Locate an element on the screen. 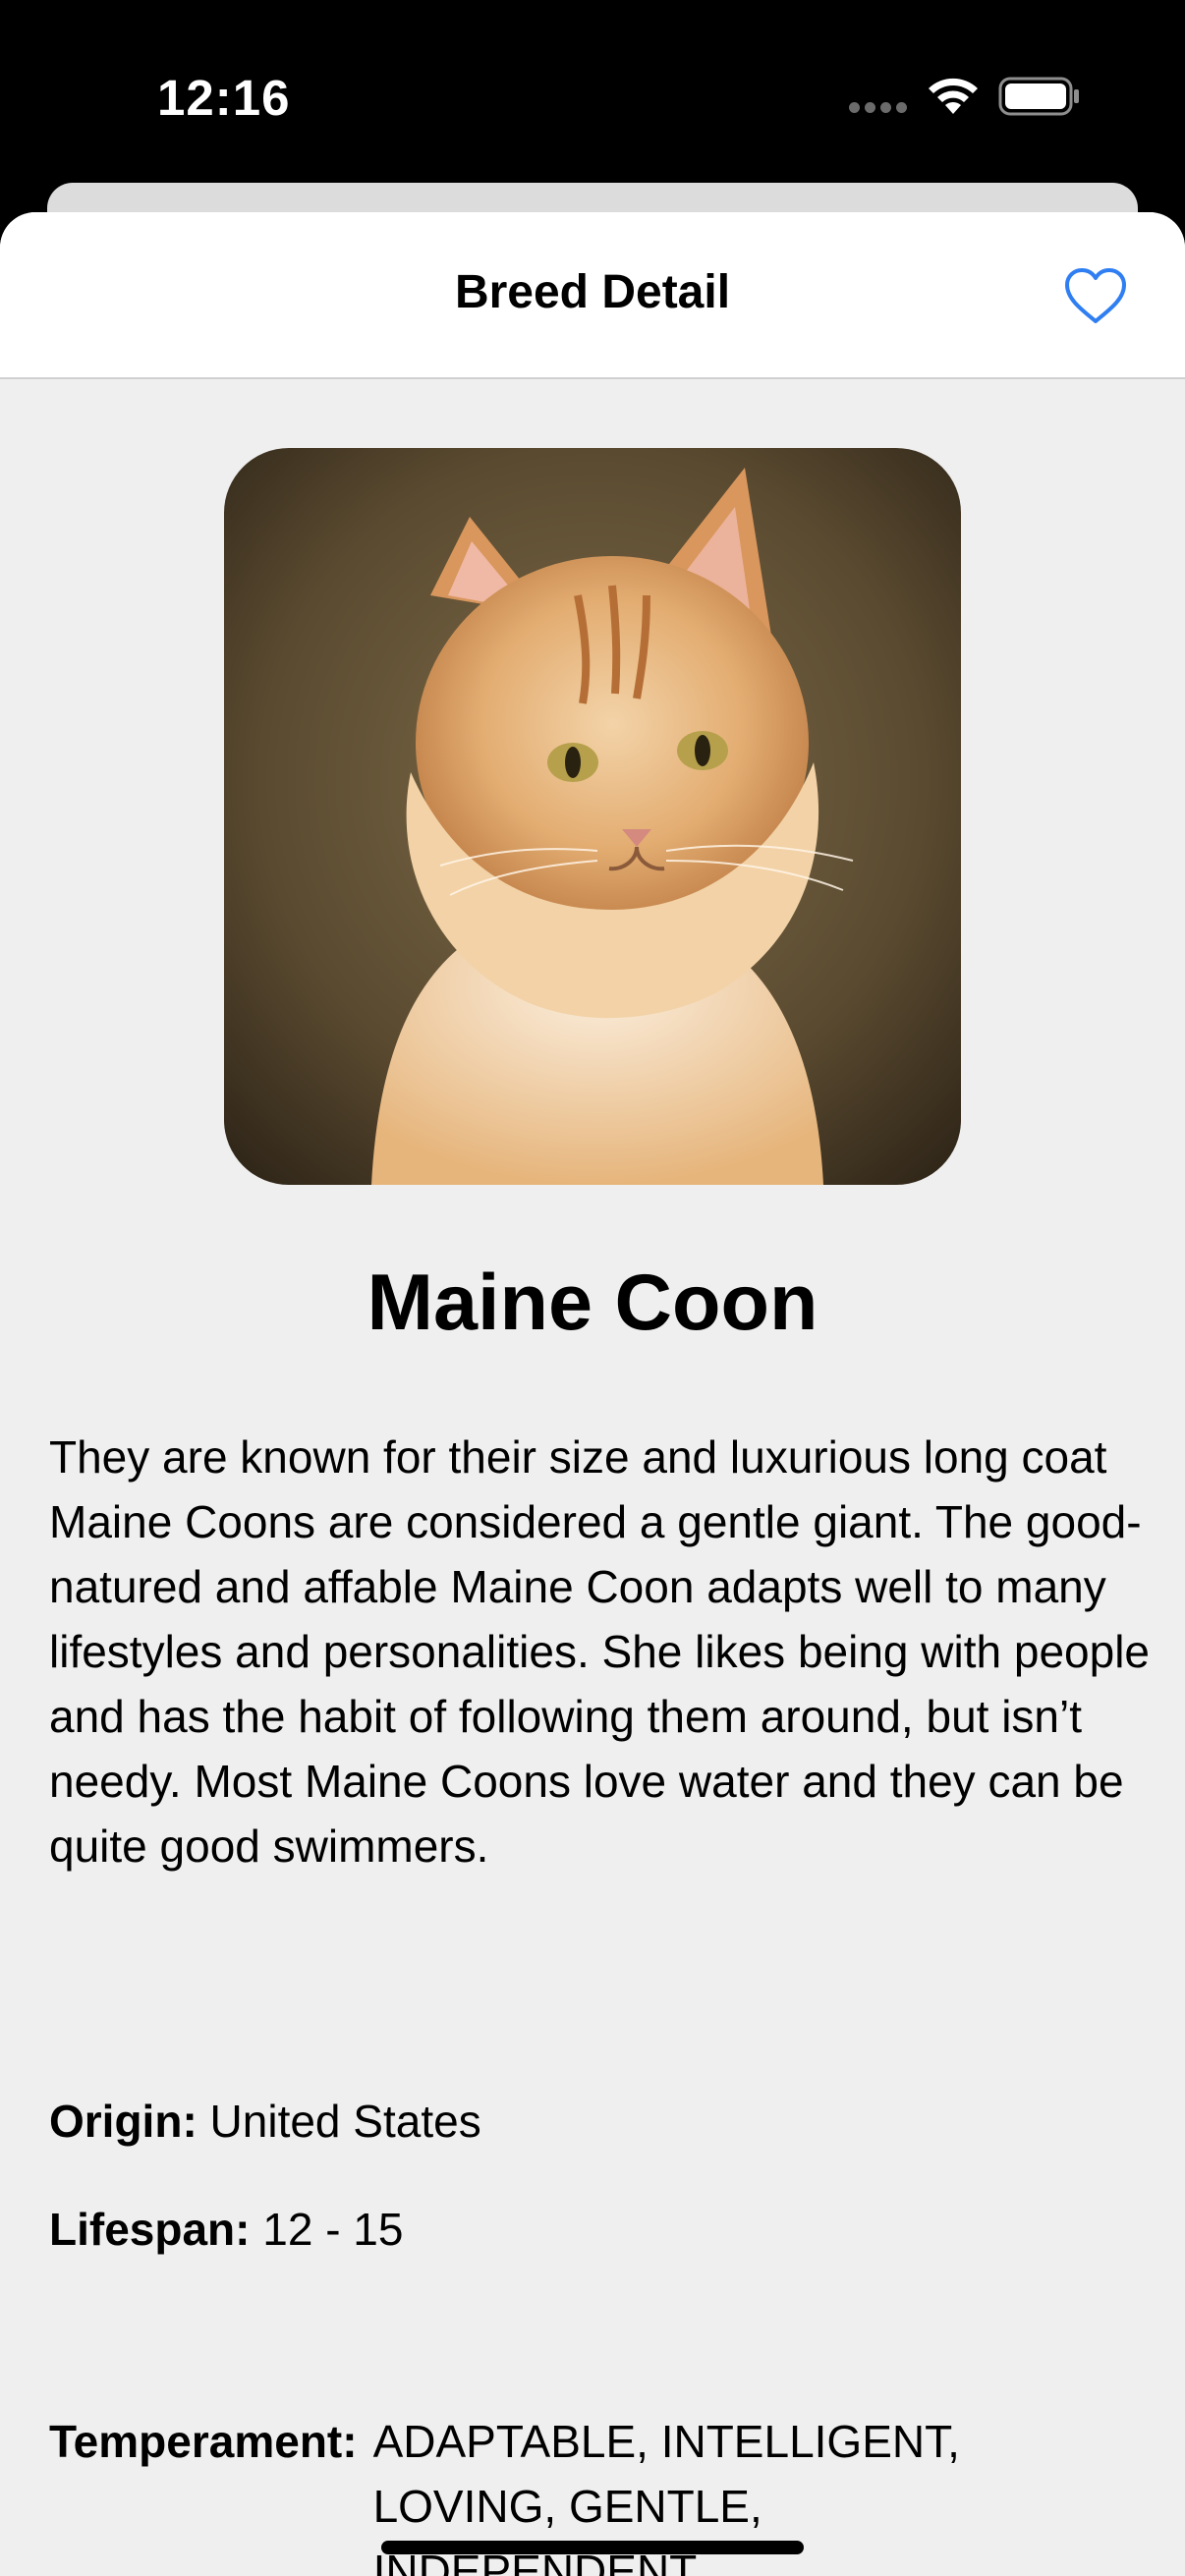  lifespan-label: Lifespan: is located at coordinates (150, 2229).